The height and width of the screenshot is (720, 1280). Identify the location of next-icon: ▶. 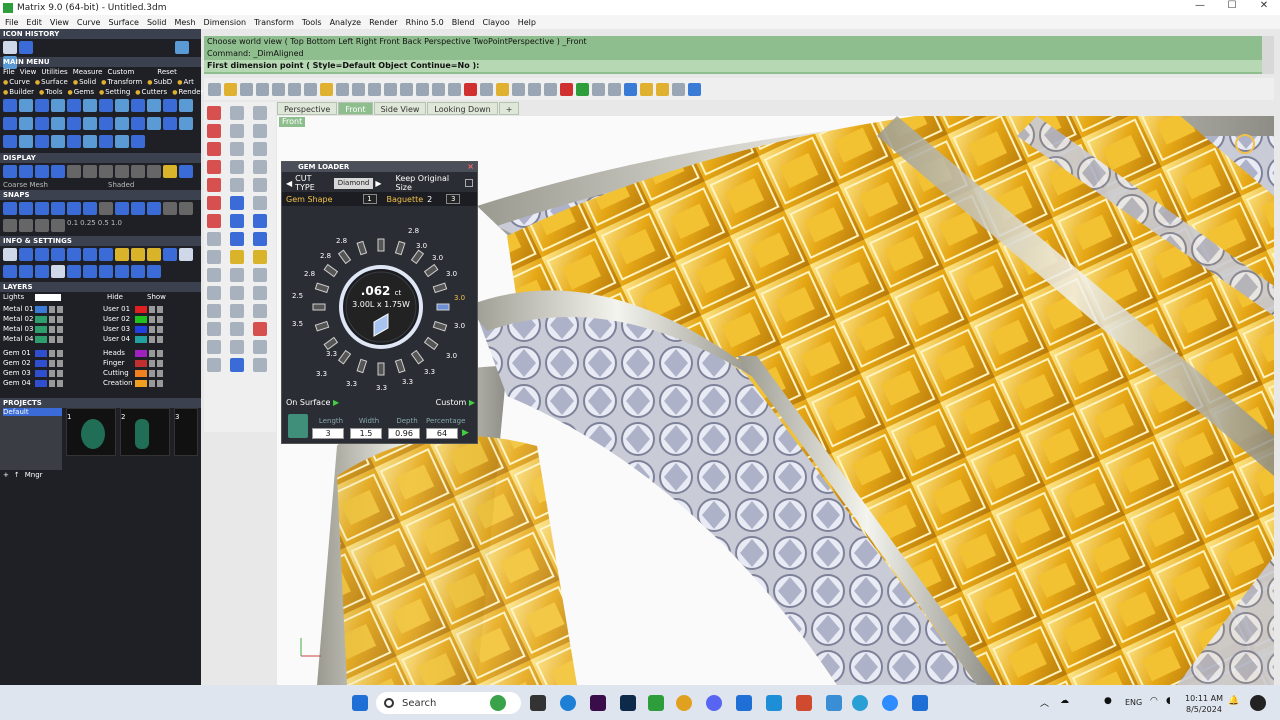
(378, 183).